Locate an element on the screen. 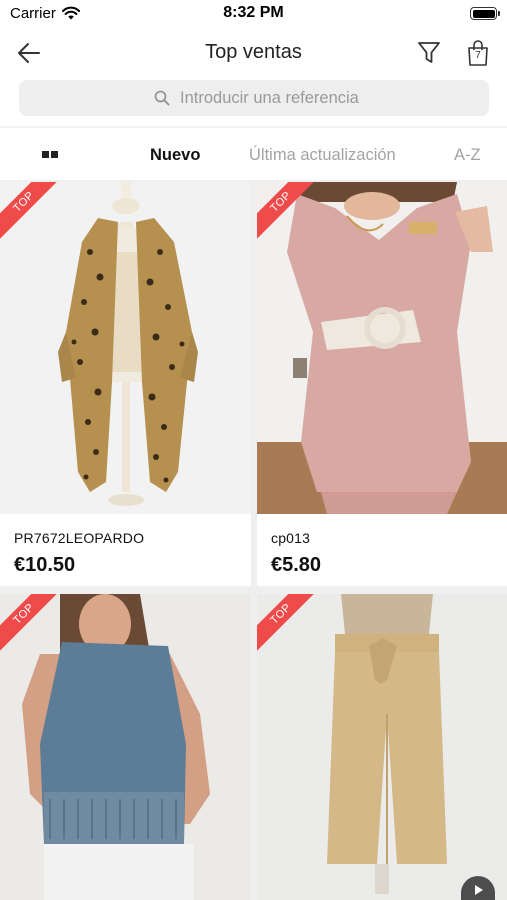  clock: 8:32 PM is located at coordinates (253, 12).